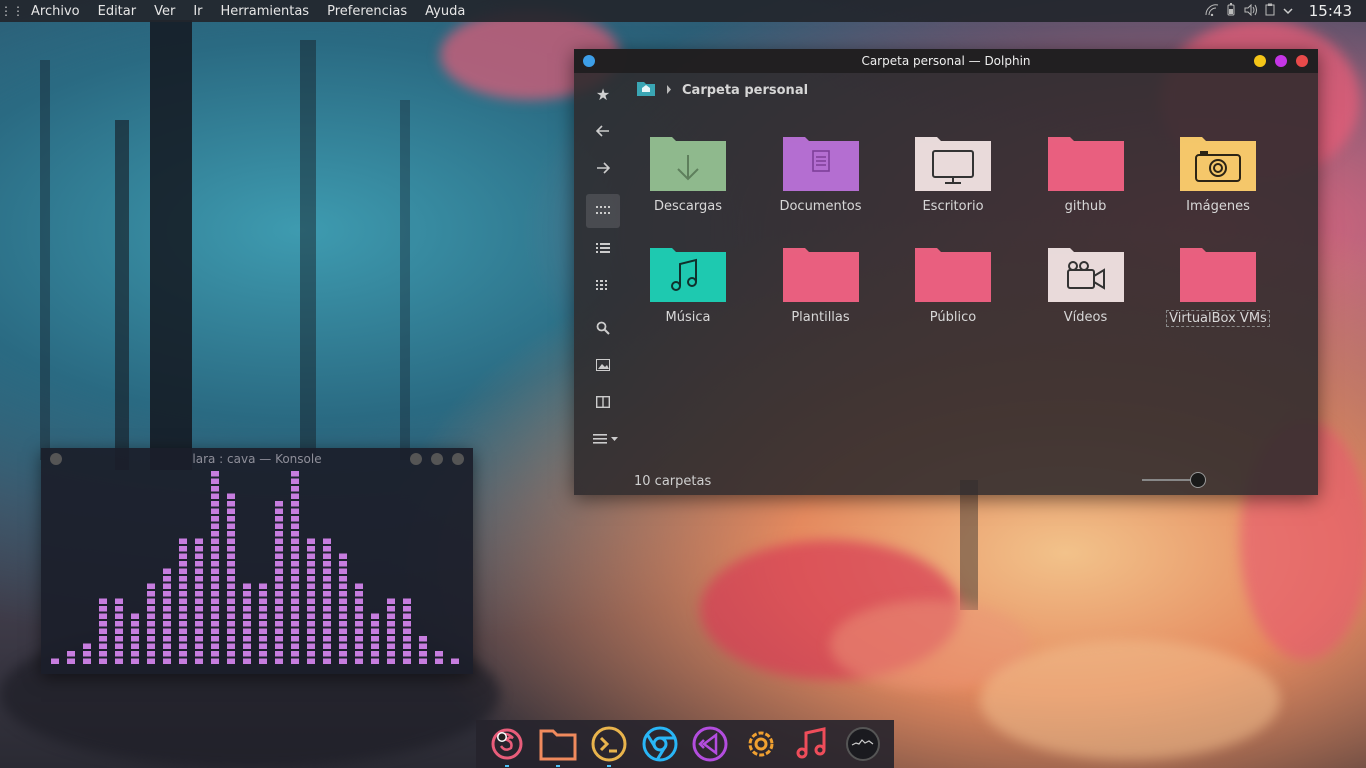  Describe the element at coordinates (606, 439) in the screenshot. I see `menu-icon` at that location.